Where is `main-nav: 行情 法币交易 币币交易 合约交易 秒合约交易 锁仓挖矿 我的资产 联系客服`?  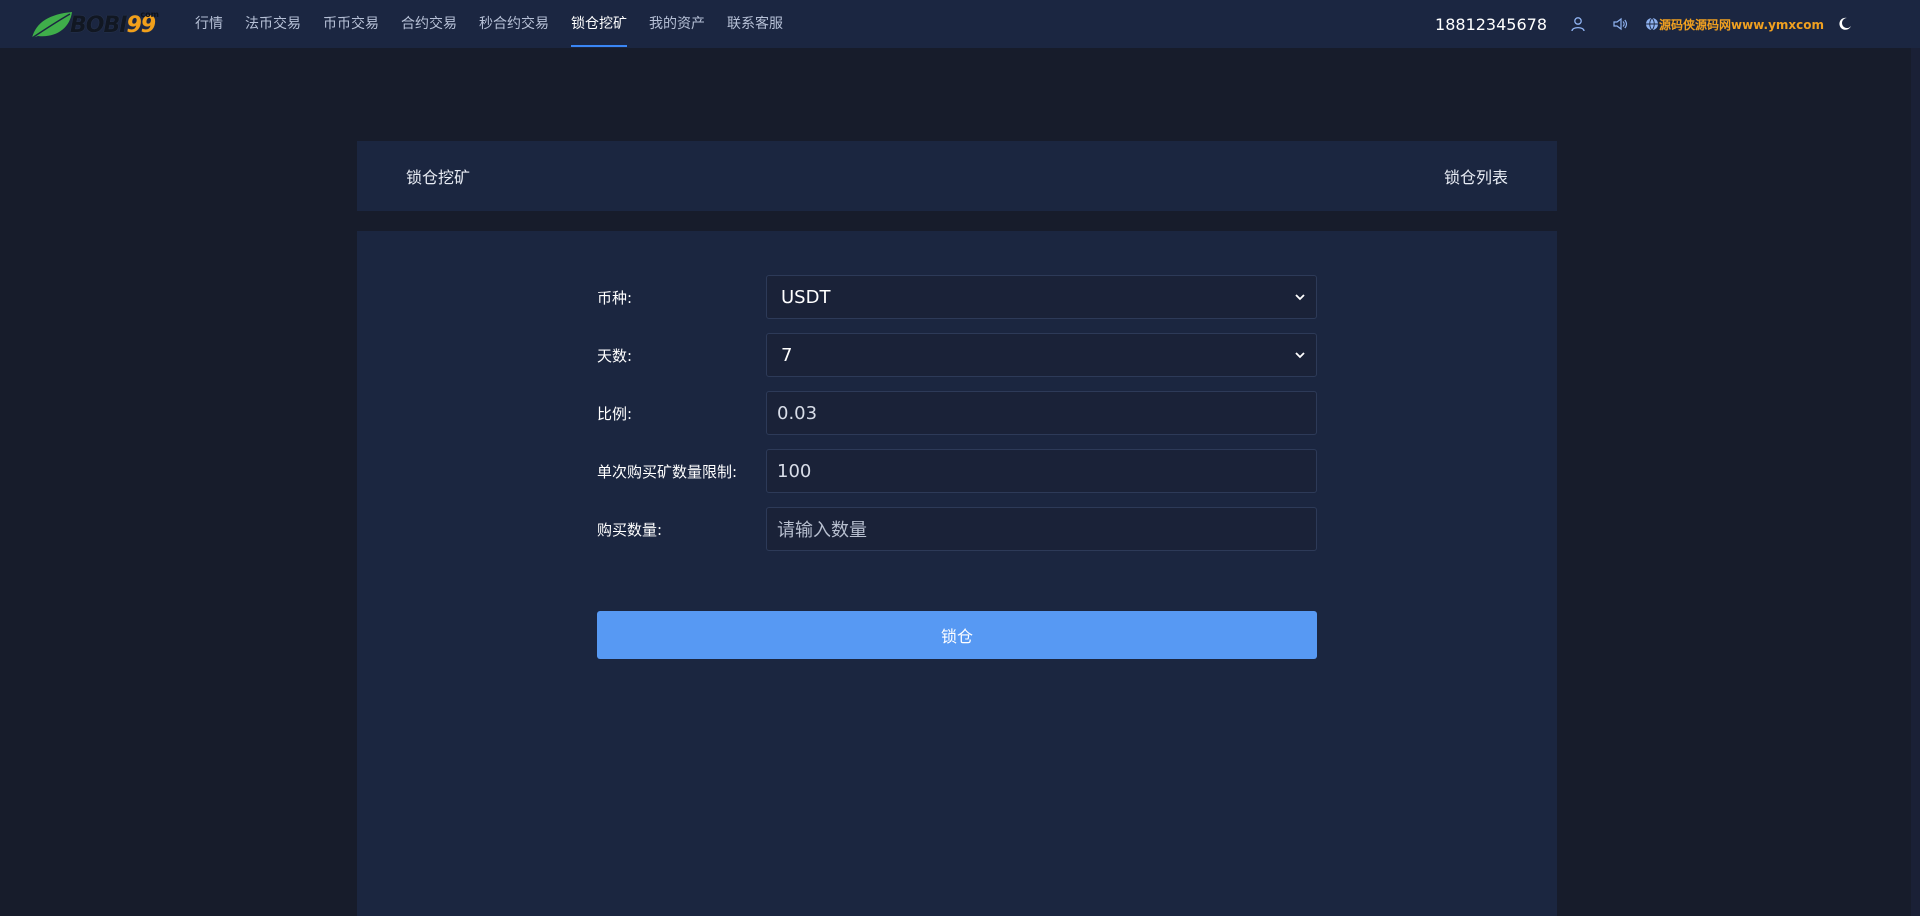
main-nav: 行情 法币交易 币币交易 合约交易 秒合约交易 锁仓挖矿 我的资产 联系客服 is located at coordinates (489, 24).